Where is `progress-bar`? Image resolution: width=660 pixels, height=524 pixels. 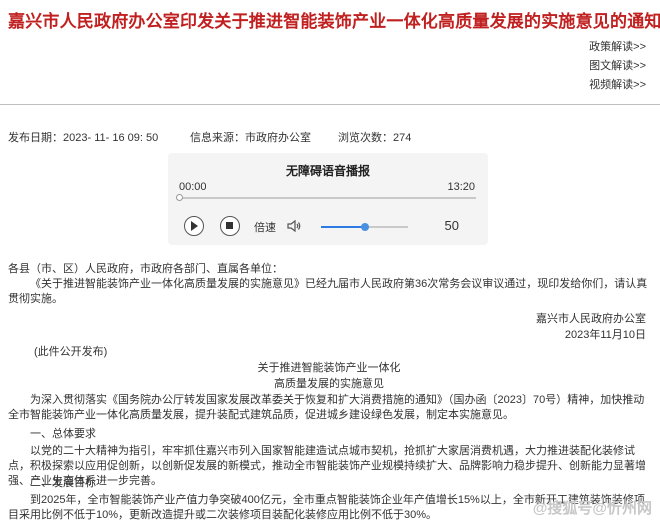 progress-bar is located at coordinates (326, 197).